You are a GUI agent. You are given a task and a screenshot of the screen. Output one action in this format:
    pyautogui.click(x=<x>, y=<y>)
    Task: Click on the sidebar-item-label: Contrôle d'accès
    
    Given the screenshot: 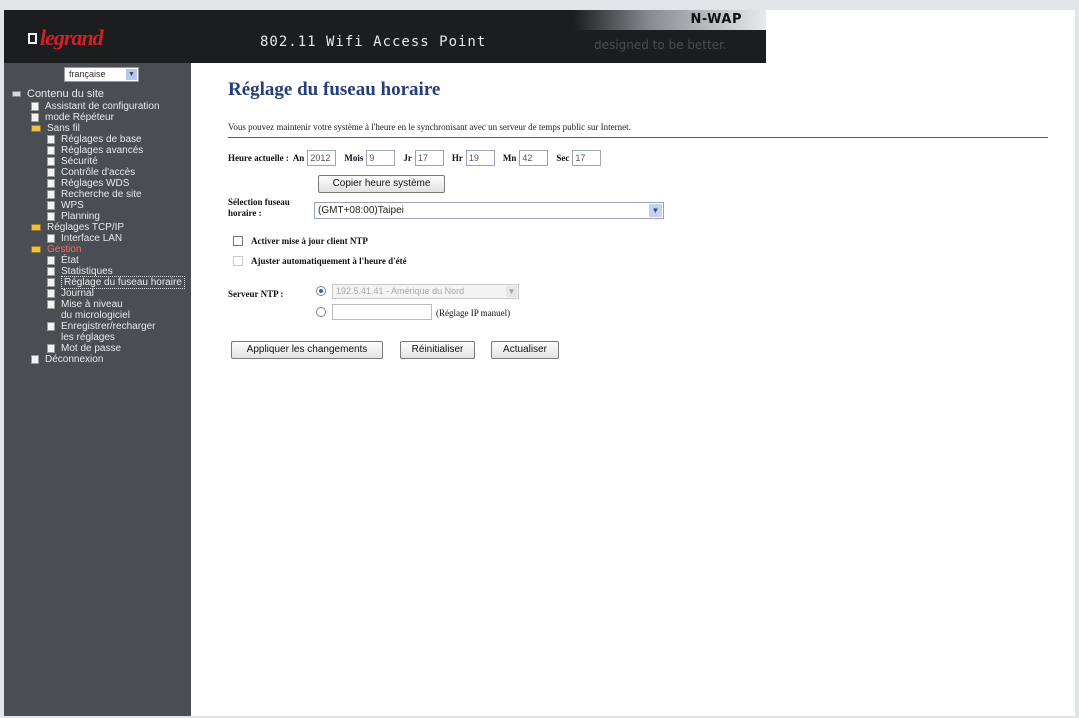 What is the action you would take?
    pyautogui.click(x=98, y=172)
    